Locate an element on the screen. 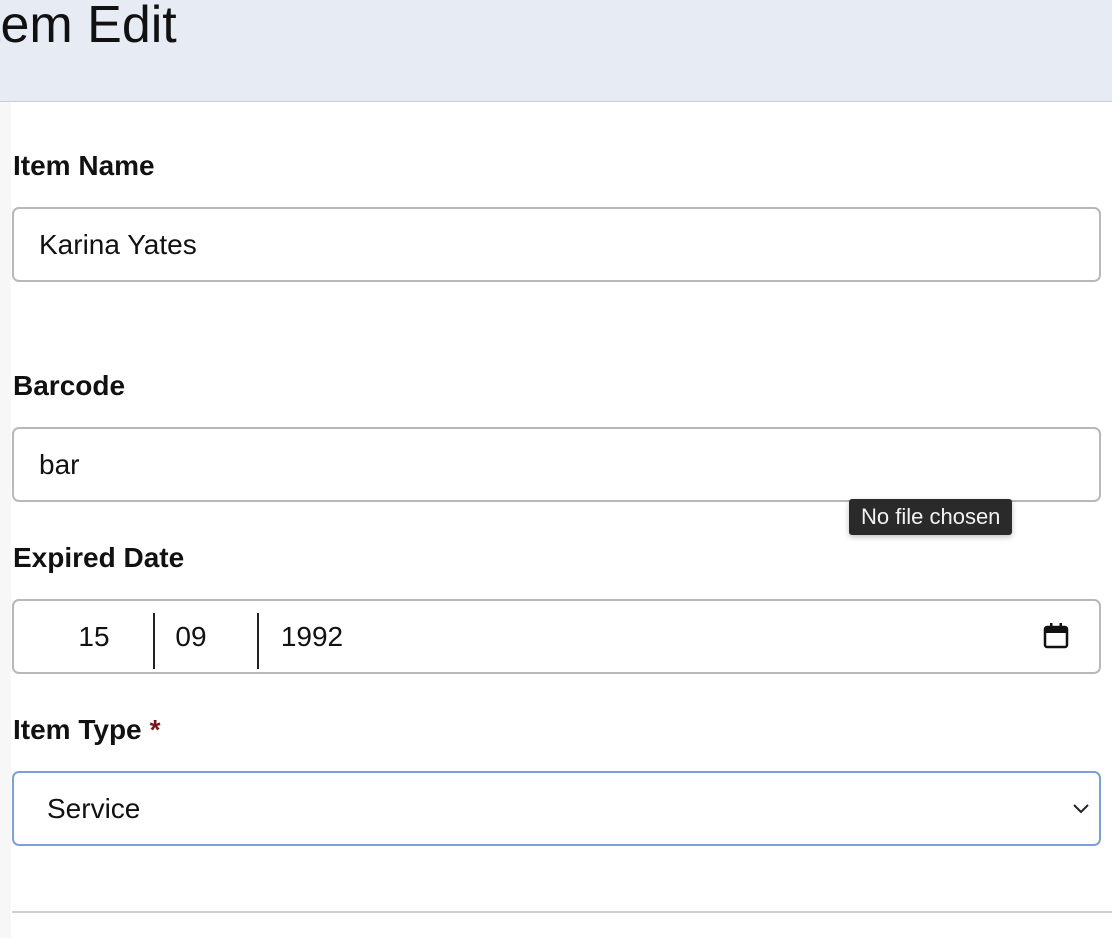  date-month-segment: 09 is located at coordinates (191, 636).